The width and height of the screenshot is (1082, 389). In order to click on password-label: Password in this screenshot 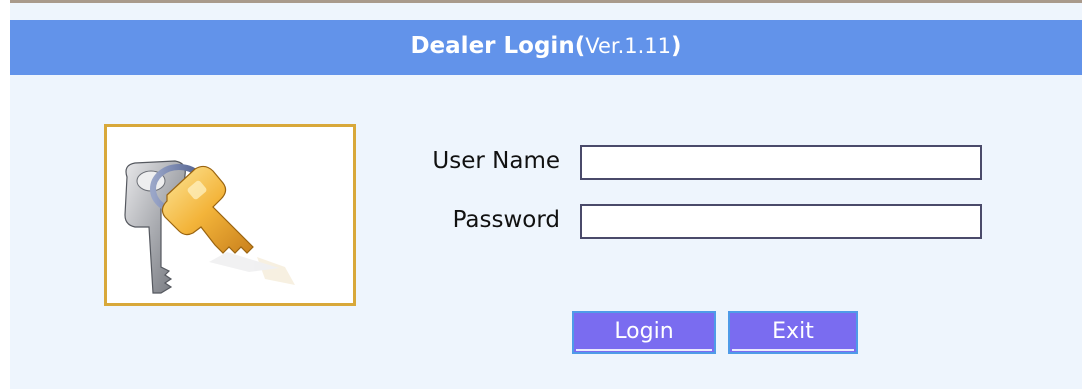, I will do `click(506, 220)`.